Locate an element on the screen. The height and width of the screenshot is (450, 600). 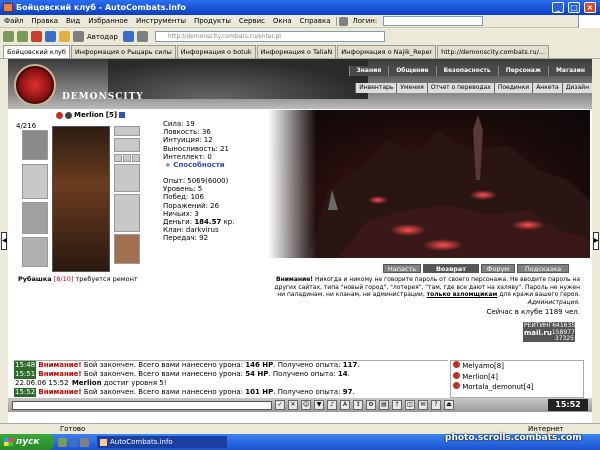
smiles-icon: ☺ is located at coordinates (306, 405).